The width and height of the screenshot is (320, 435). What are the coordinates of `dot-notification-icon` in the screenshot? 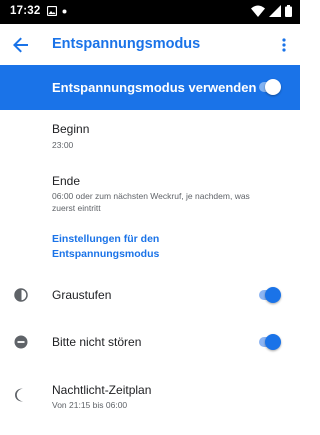 It's located at (64, 11).